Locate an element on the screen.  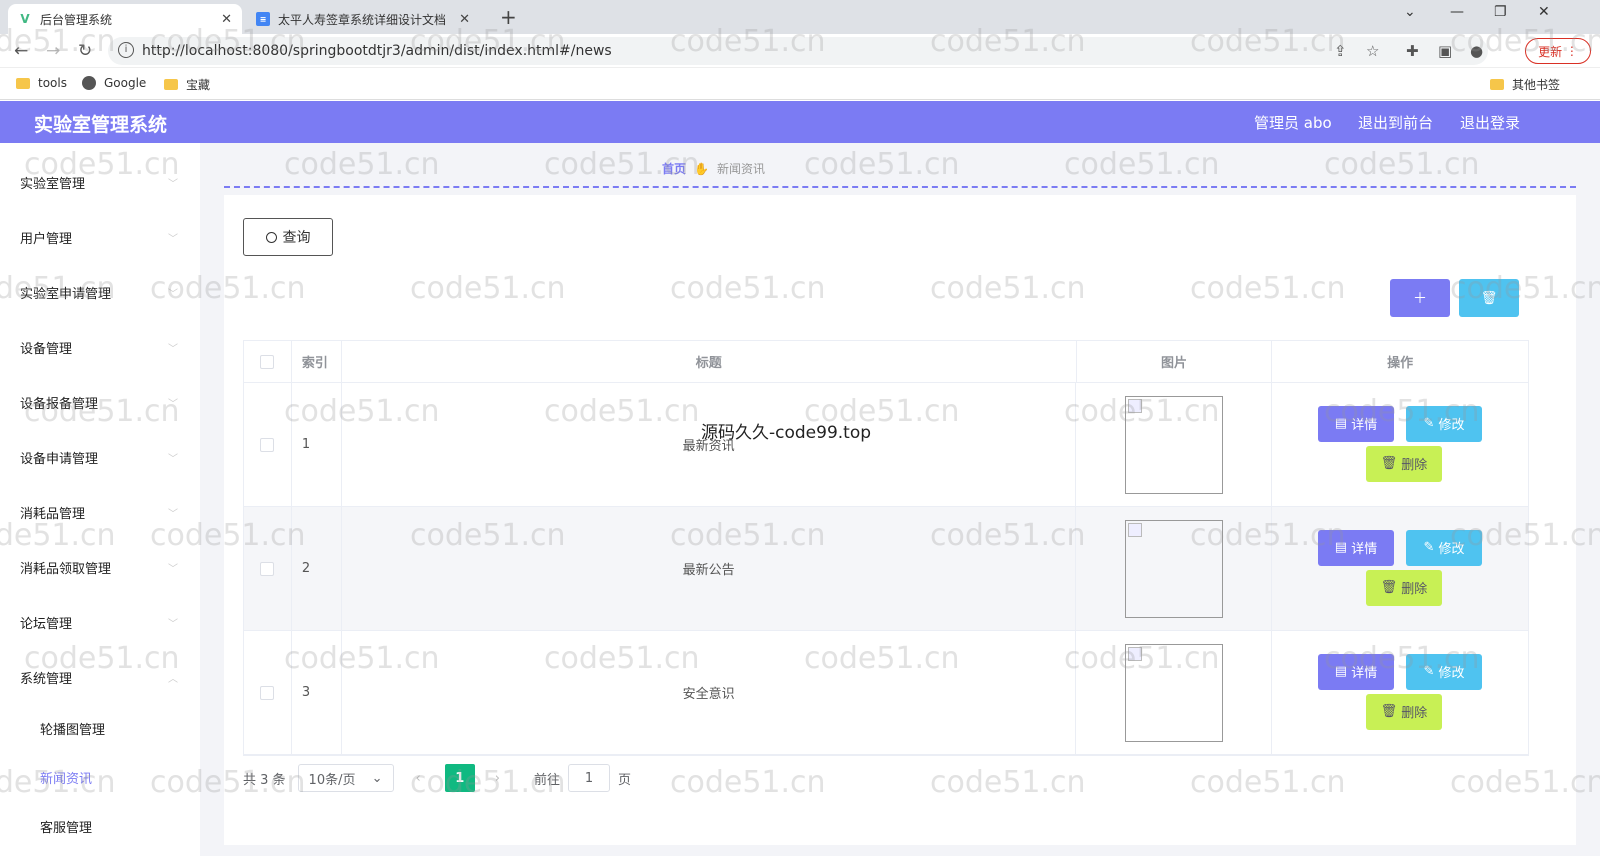
query-button: 查询 is located at coordinates (288, 237).